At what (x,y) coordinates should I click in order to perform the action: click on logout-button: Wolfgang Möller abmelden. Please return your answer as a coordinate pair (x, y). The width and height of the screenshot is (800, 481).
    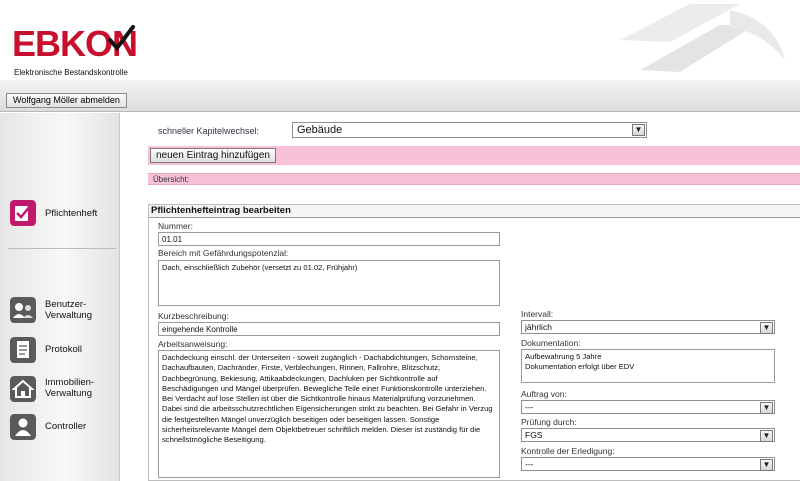
    Looking at the image, I should click on (66, 100).